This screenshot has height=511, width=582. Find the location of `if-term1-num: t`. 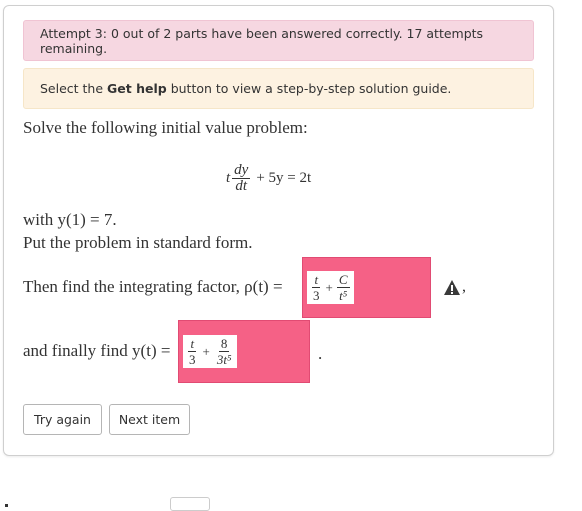

if-term1-num: t is located at coordinates (316, 280).